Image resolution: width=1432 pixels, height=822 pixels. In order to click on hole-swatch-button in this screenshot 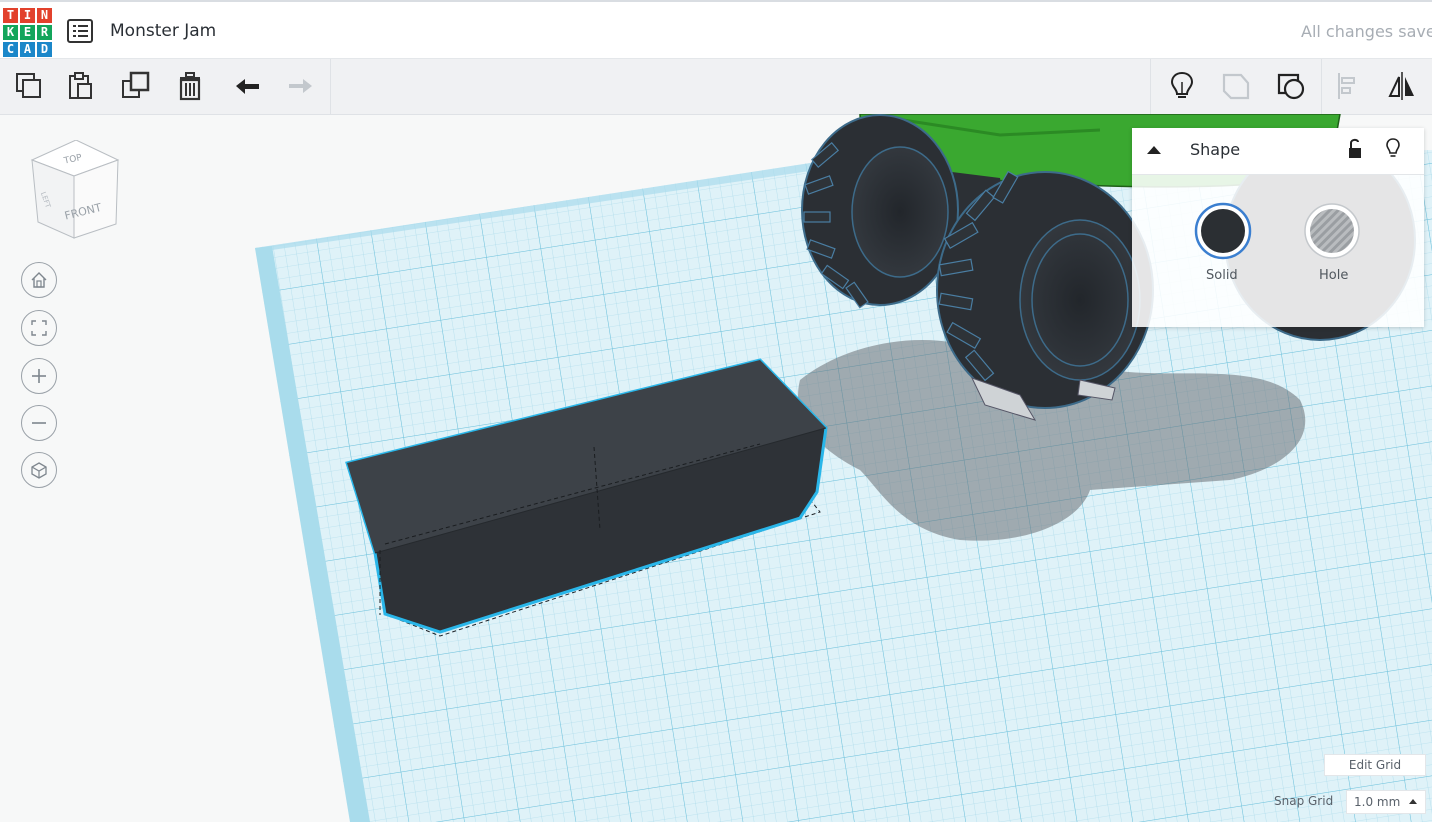, I will do `click(1332, 234)`.